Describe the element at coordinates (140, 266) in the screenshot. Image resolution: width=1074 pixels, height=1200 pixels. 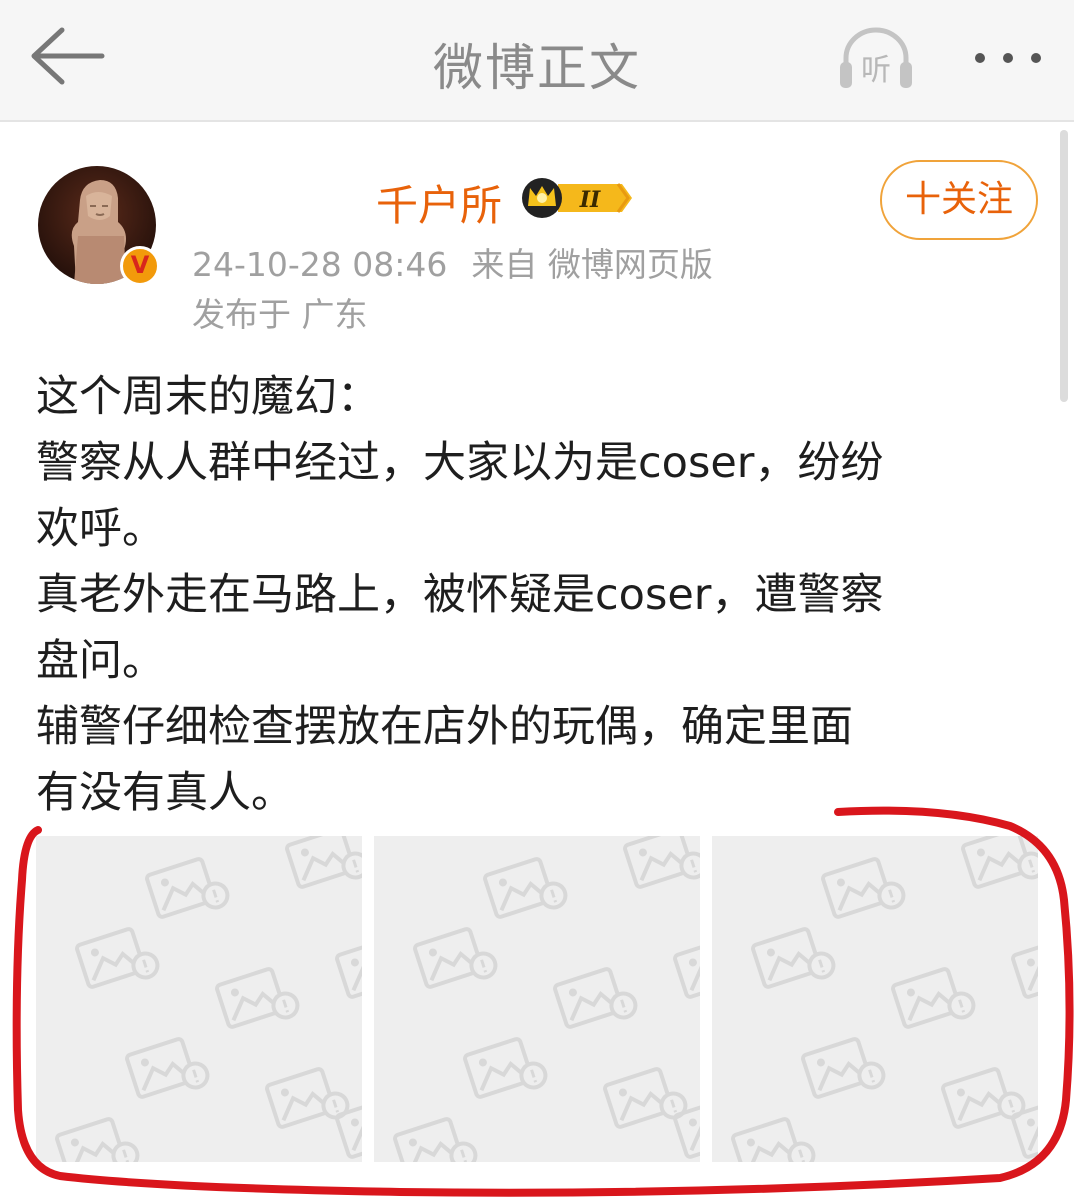
I see `verified-badge: V` at that location.